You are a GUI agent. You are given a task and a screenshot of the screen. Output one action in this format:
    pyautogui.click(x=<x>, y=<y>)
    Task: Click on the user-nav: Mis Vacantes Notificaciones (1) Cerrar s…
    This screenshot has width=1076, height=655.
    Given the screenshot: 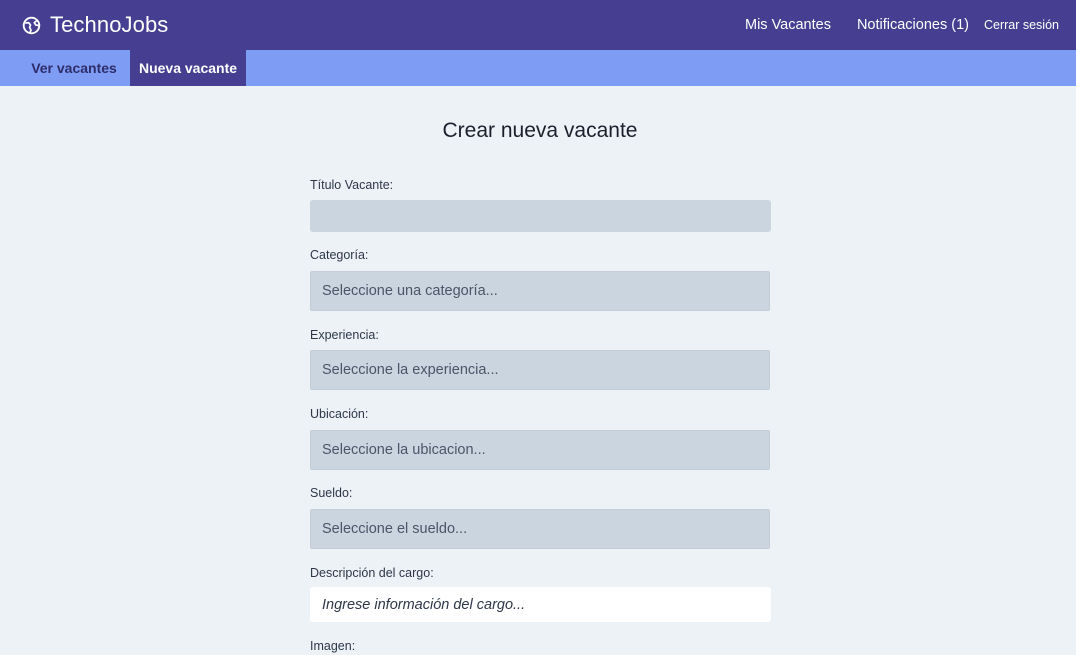 What is the action you would take?
    pyautogui.click(x=889, y=25)
    